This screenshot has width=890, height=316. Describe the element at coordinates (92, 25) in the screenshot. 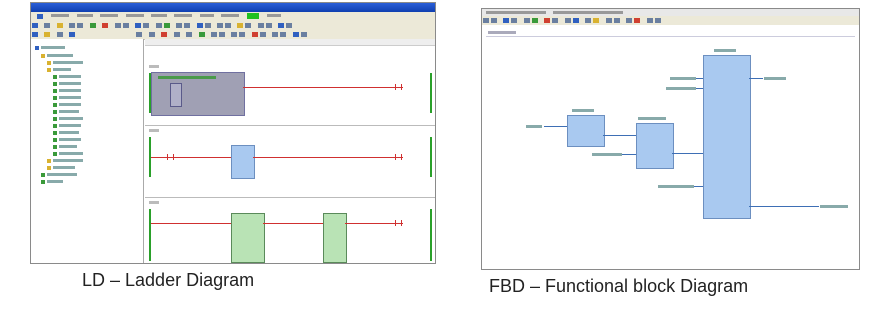

I see `run-icon` at that location.